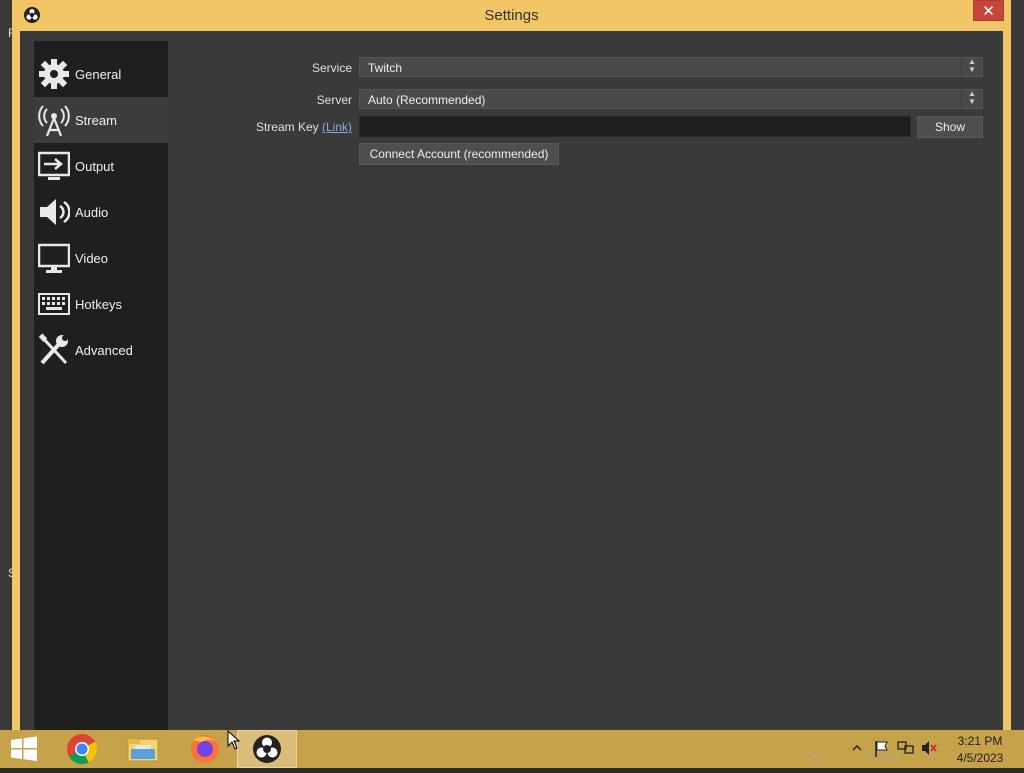  I want to click on sidebar-item-video: Video, so click(101, 258).